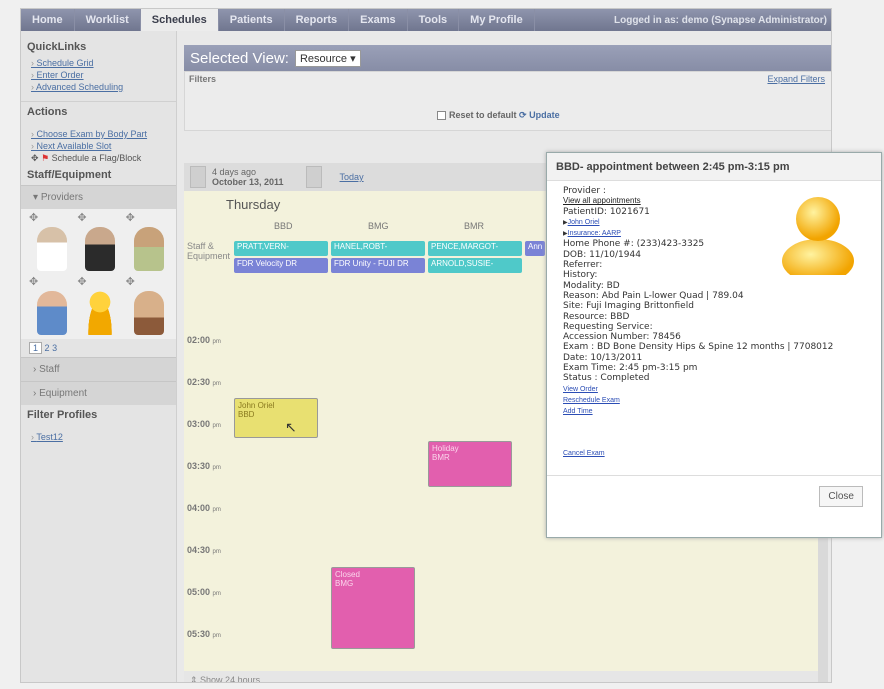 Image resolution: width=884 pixels, height=689 pixels. Describe the element at coordinates (98, 197) in the screenshot. I see `providers-section: ▾ Providers` at that location.